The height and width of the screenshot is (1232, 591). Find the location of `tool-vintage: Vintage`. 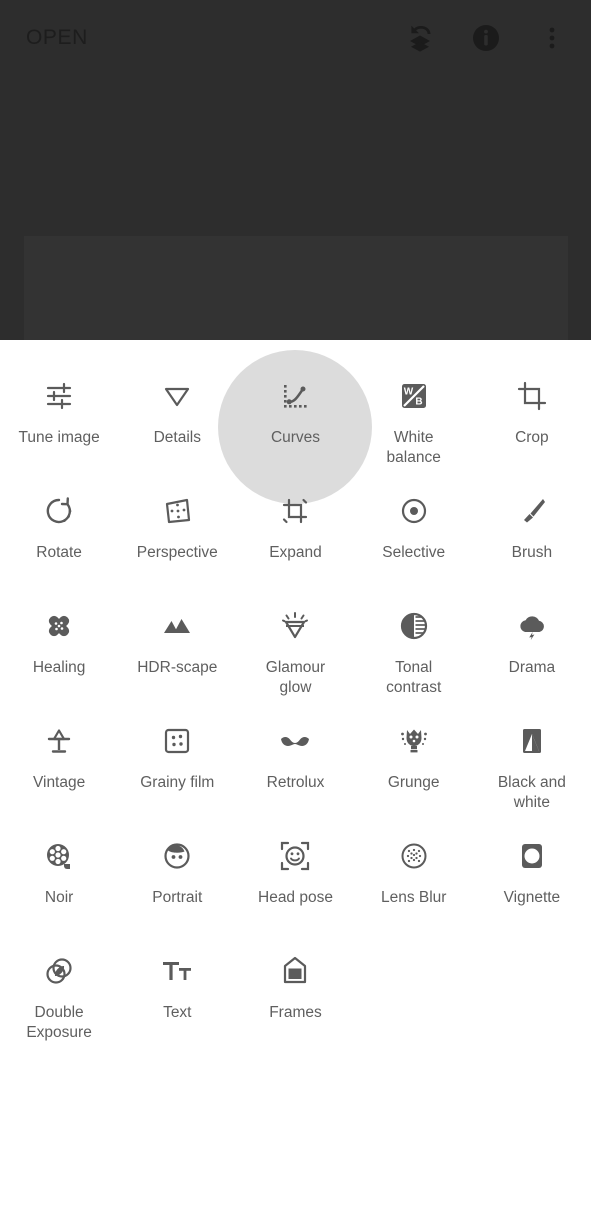

tool-vintage: Vintage is located at coordinates (59, 764).